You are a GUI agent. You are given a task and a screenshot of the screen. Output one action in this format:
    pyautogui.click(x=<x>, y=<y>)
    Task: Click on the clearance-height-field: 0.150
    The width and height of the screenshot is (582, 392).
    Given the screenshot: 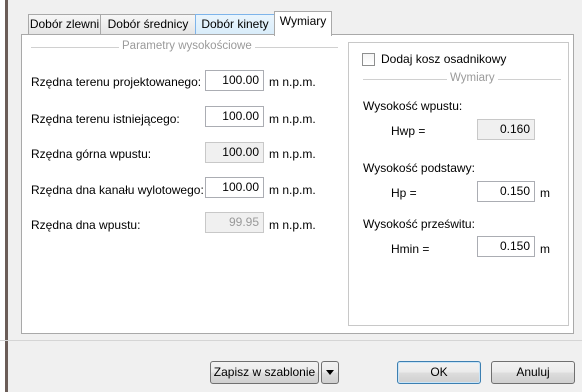 What is the action you would take?
    pyautogui.click(x=506, y=246)
    